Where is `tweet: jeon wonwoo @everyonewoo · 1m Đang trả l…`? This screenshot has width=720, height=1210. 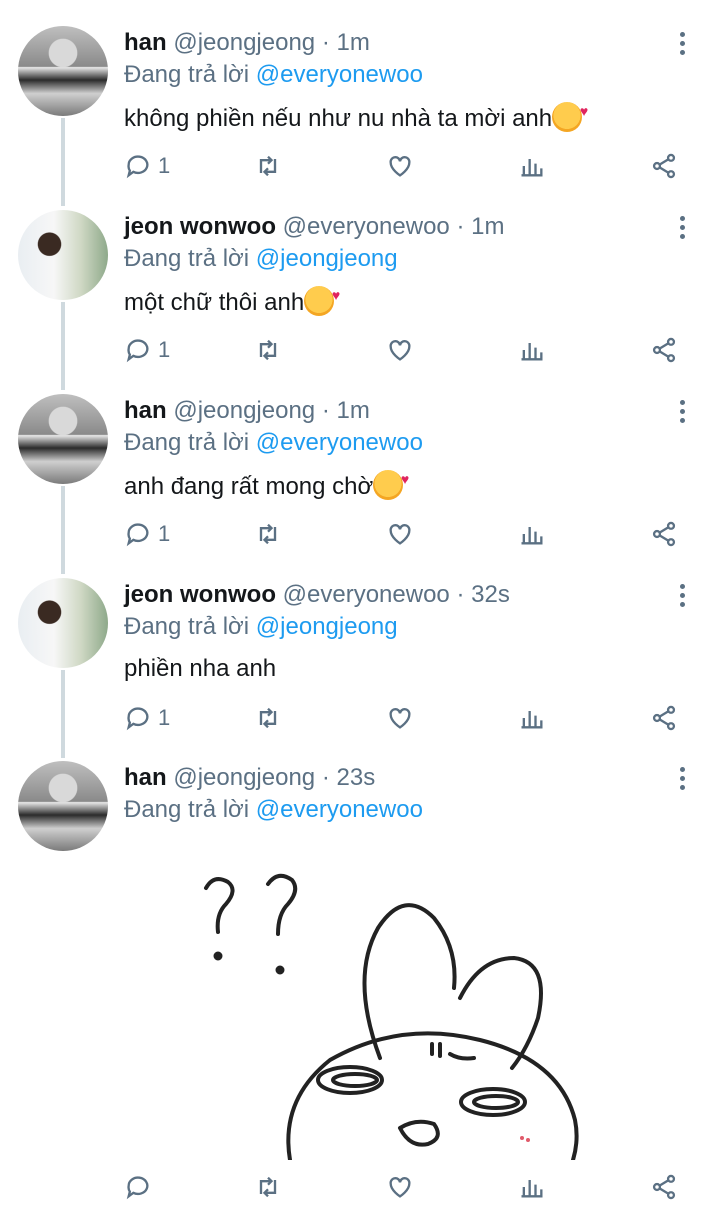 tweet: jeon wonwoo @everyonewoo · 1m Đang trả l… is located at coordinates (360, 295).